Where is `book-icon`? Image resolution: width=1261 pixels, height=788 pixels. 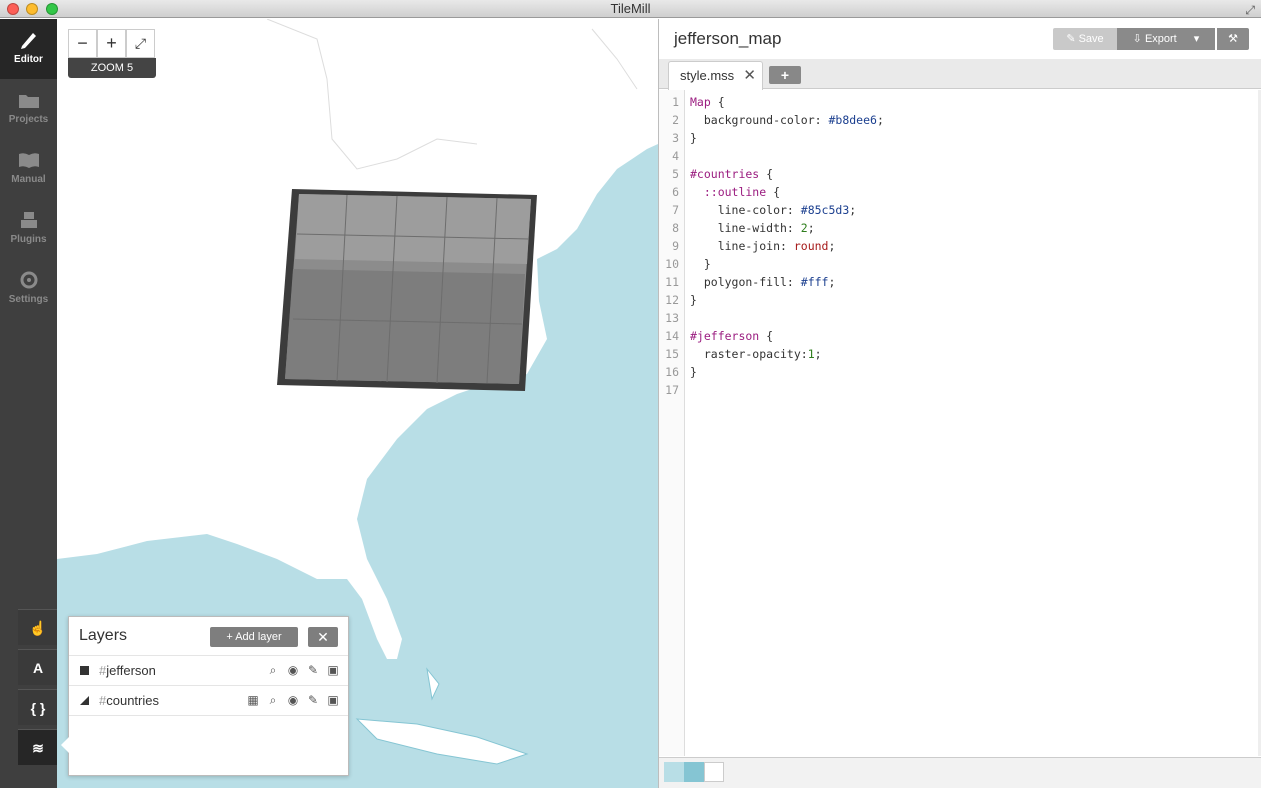
book-icon is located at coordinates (28, 160).